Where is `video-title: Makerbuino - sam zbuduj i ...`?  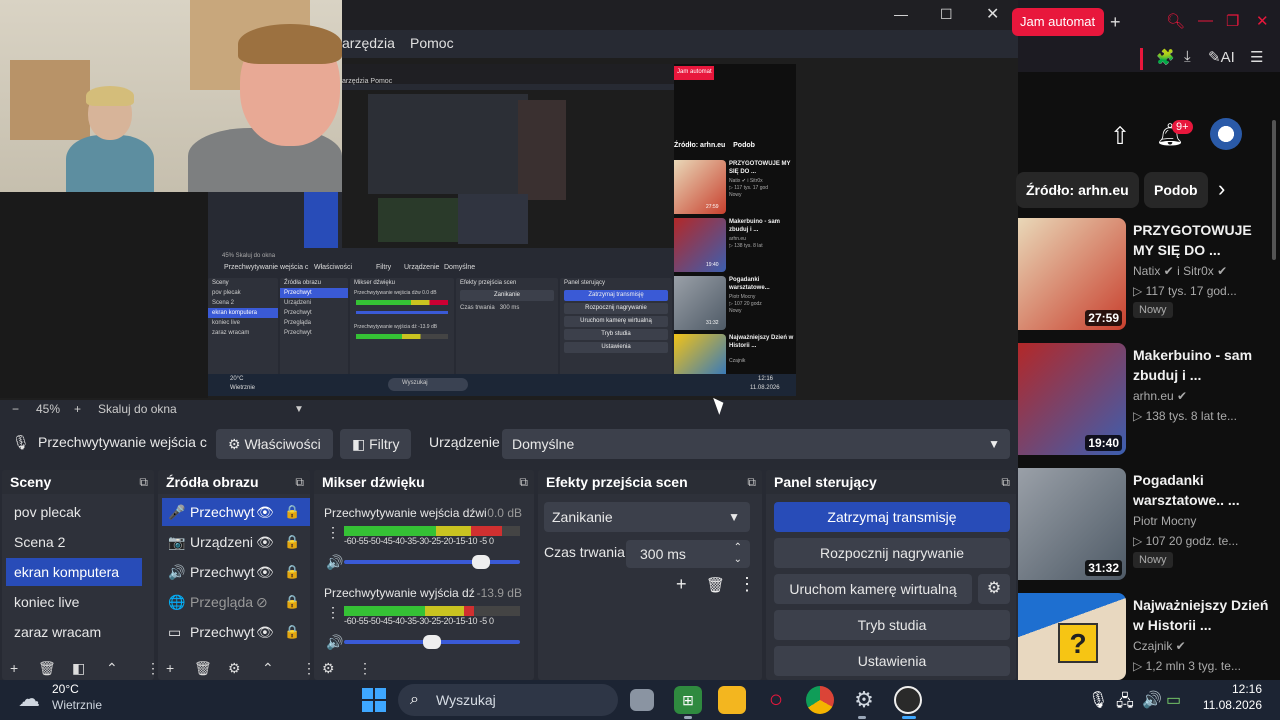
video-title: Makerbuino - sam zbuduj i ... is located at coordinates (1203, 365).